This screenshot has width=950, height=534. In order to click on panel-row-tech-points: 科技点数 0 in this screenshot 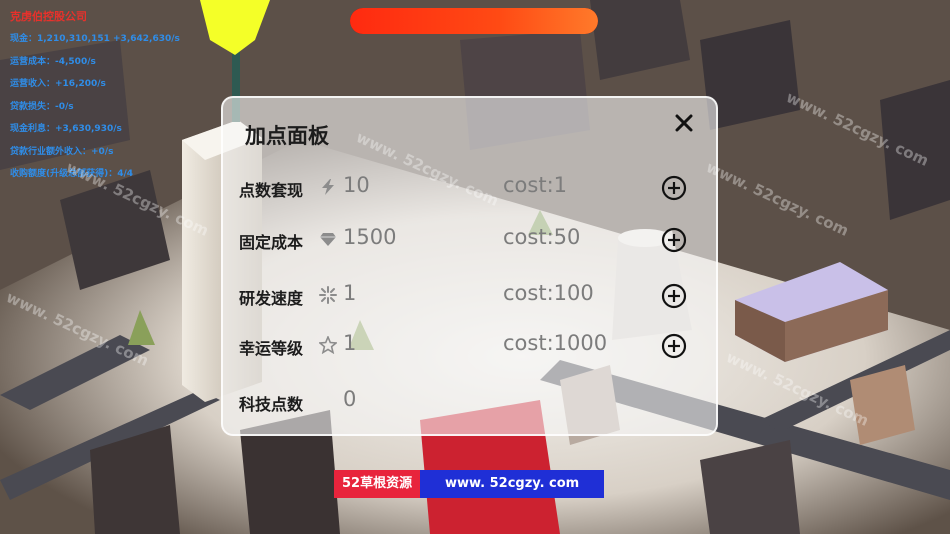, I will do `click(471, 402)`.